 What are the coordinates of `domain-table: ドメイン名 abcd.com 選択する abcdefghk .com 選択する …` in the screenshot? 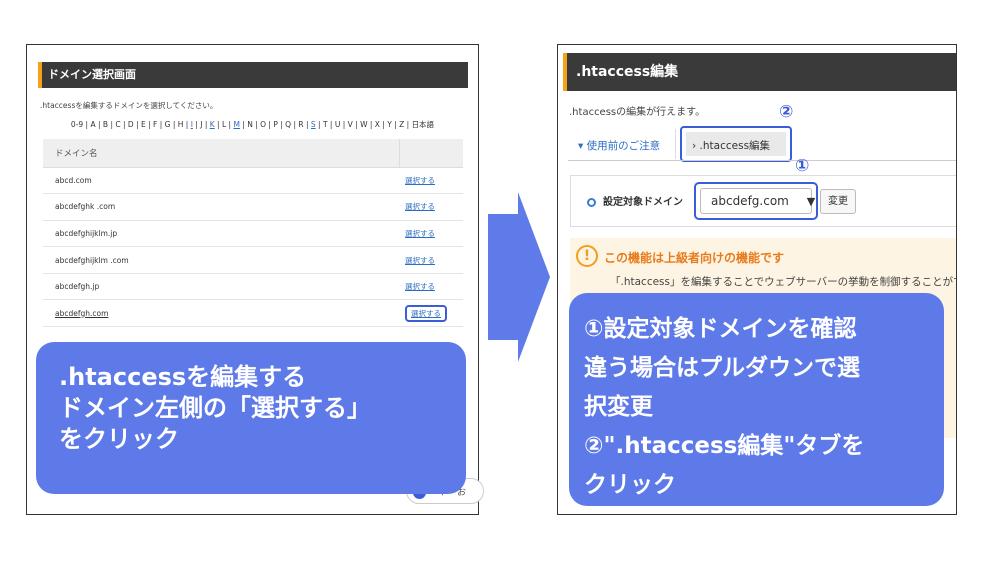 It's located at (253, 233).